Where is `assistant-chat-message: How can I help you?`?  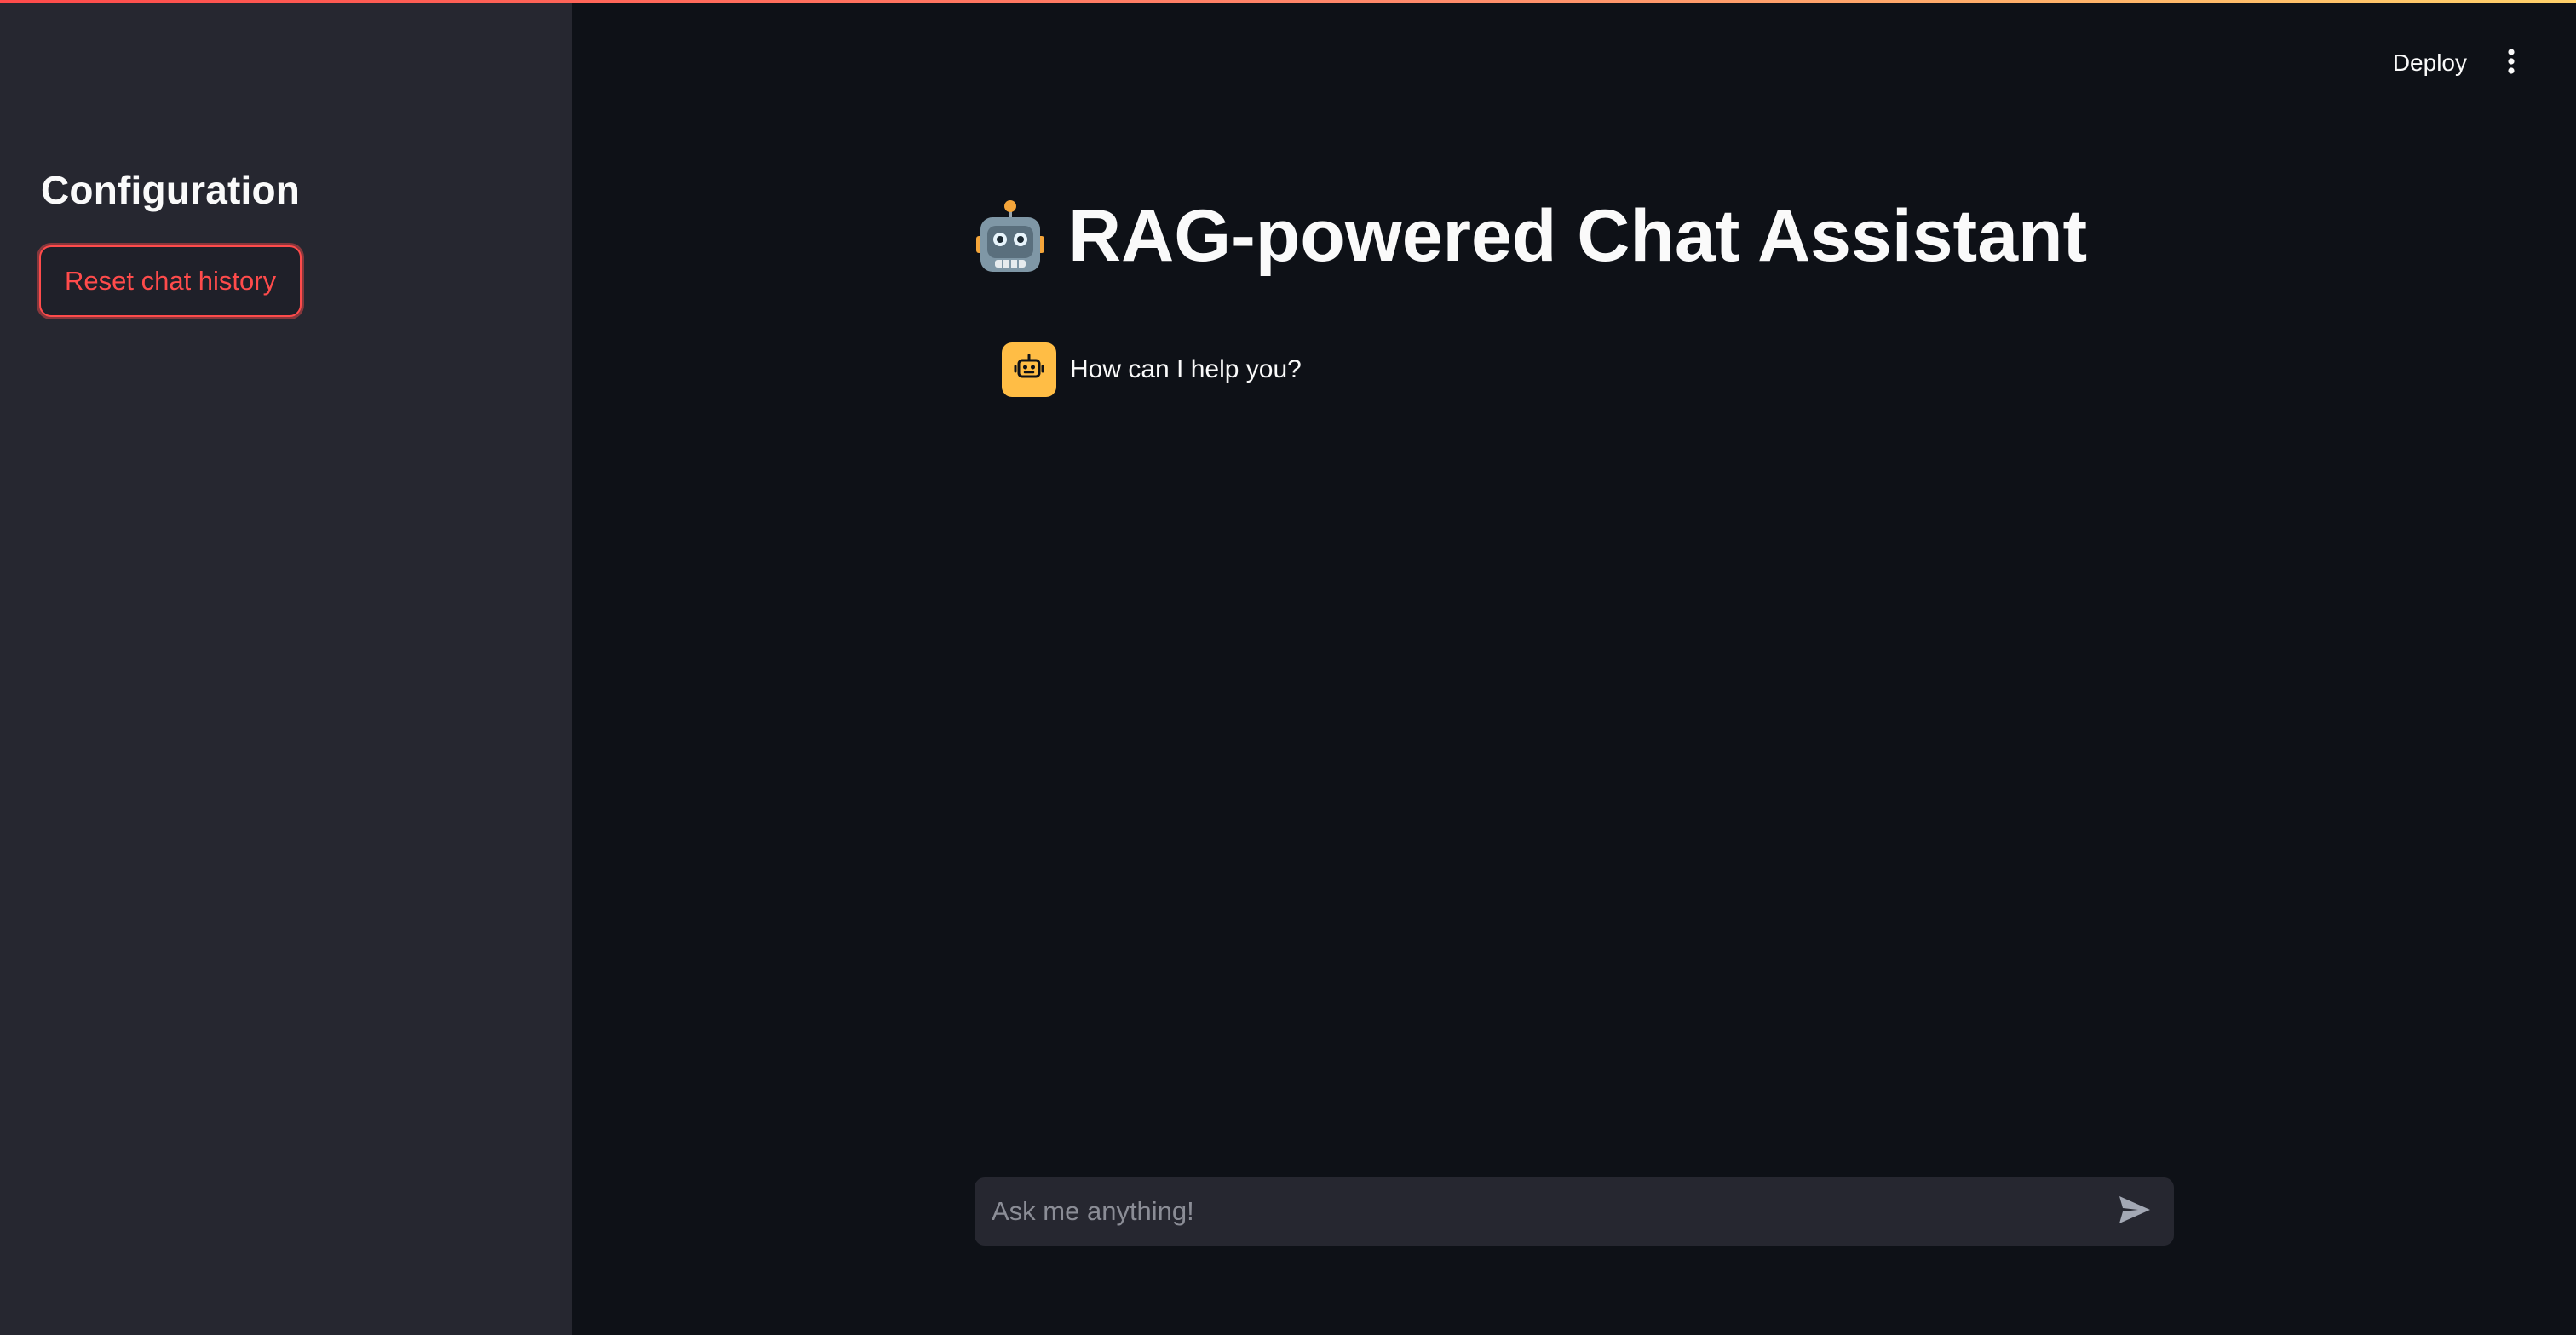
assistant-chat-message: How can I help you? is located at coordinates (1152, 369).